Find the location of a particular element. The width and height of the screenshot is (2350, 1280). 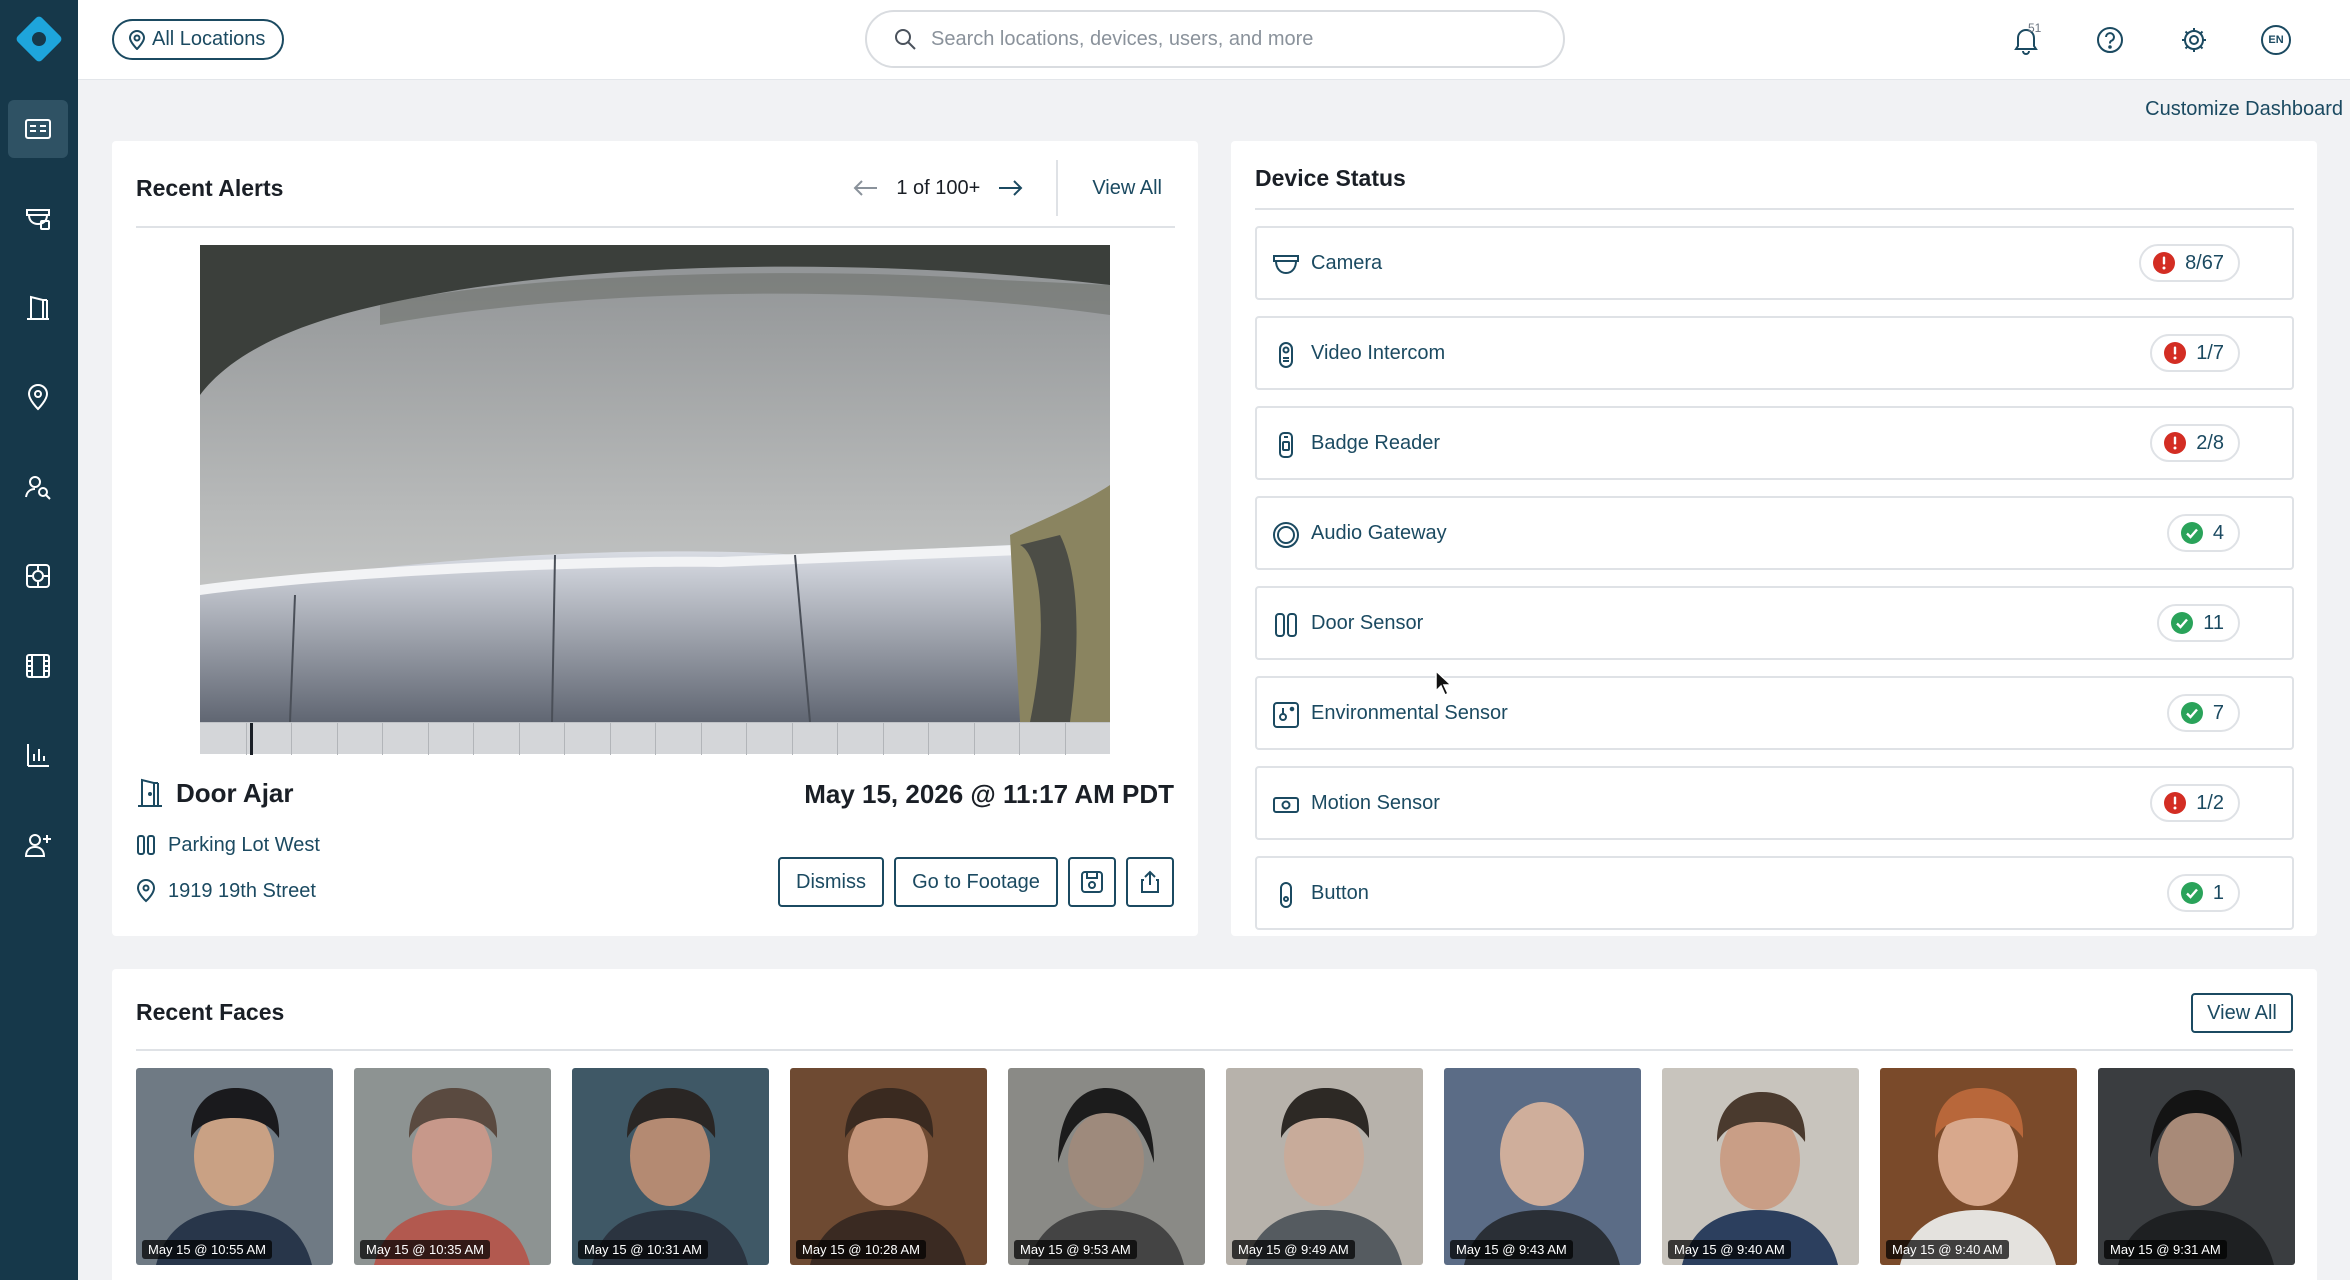

device-count: 11 is located at coordinates (2213, 622).